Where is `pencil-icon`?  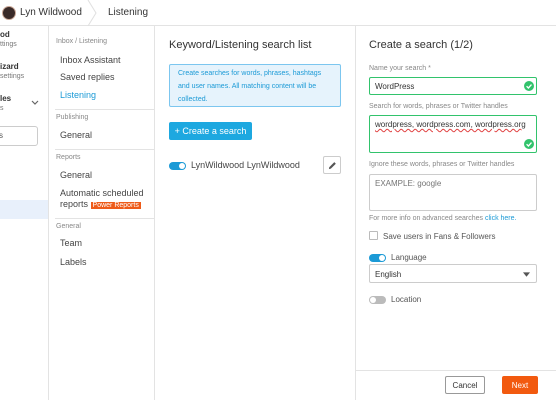 pencil-icon is located at coordinates (332, 166).